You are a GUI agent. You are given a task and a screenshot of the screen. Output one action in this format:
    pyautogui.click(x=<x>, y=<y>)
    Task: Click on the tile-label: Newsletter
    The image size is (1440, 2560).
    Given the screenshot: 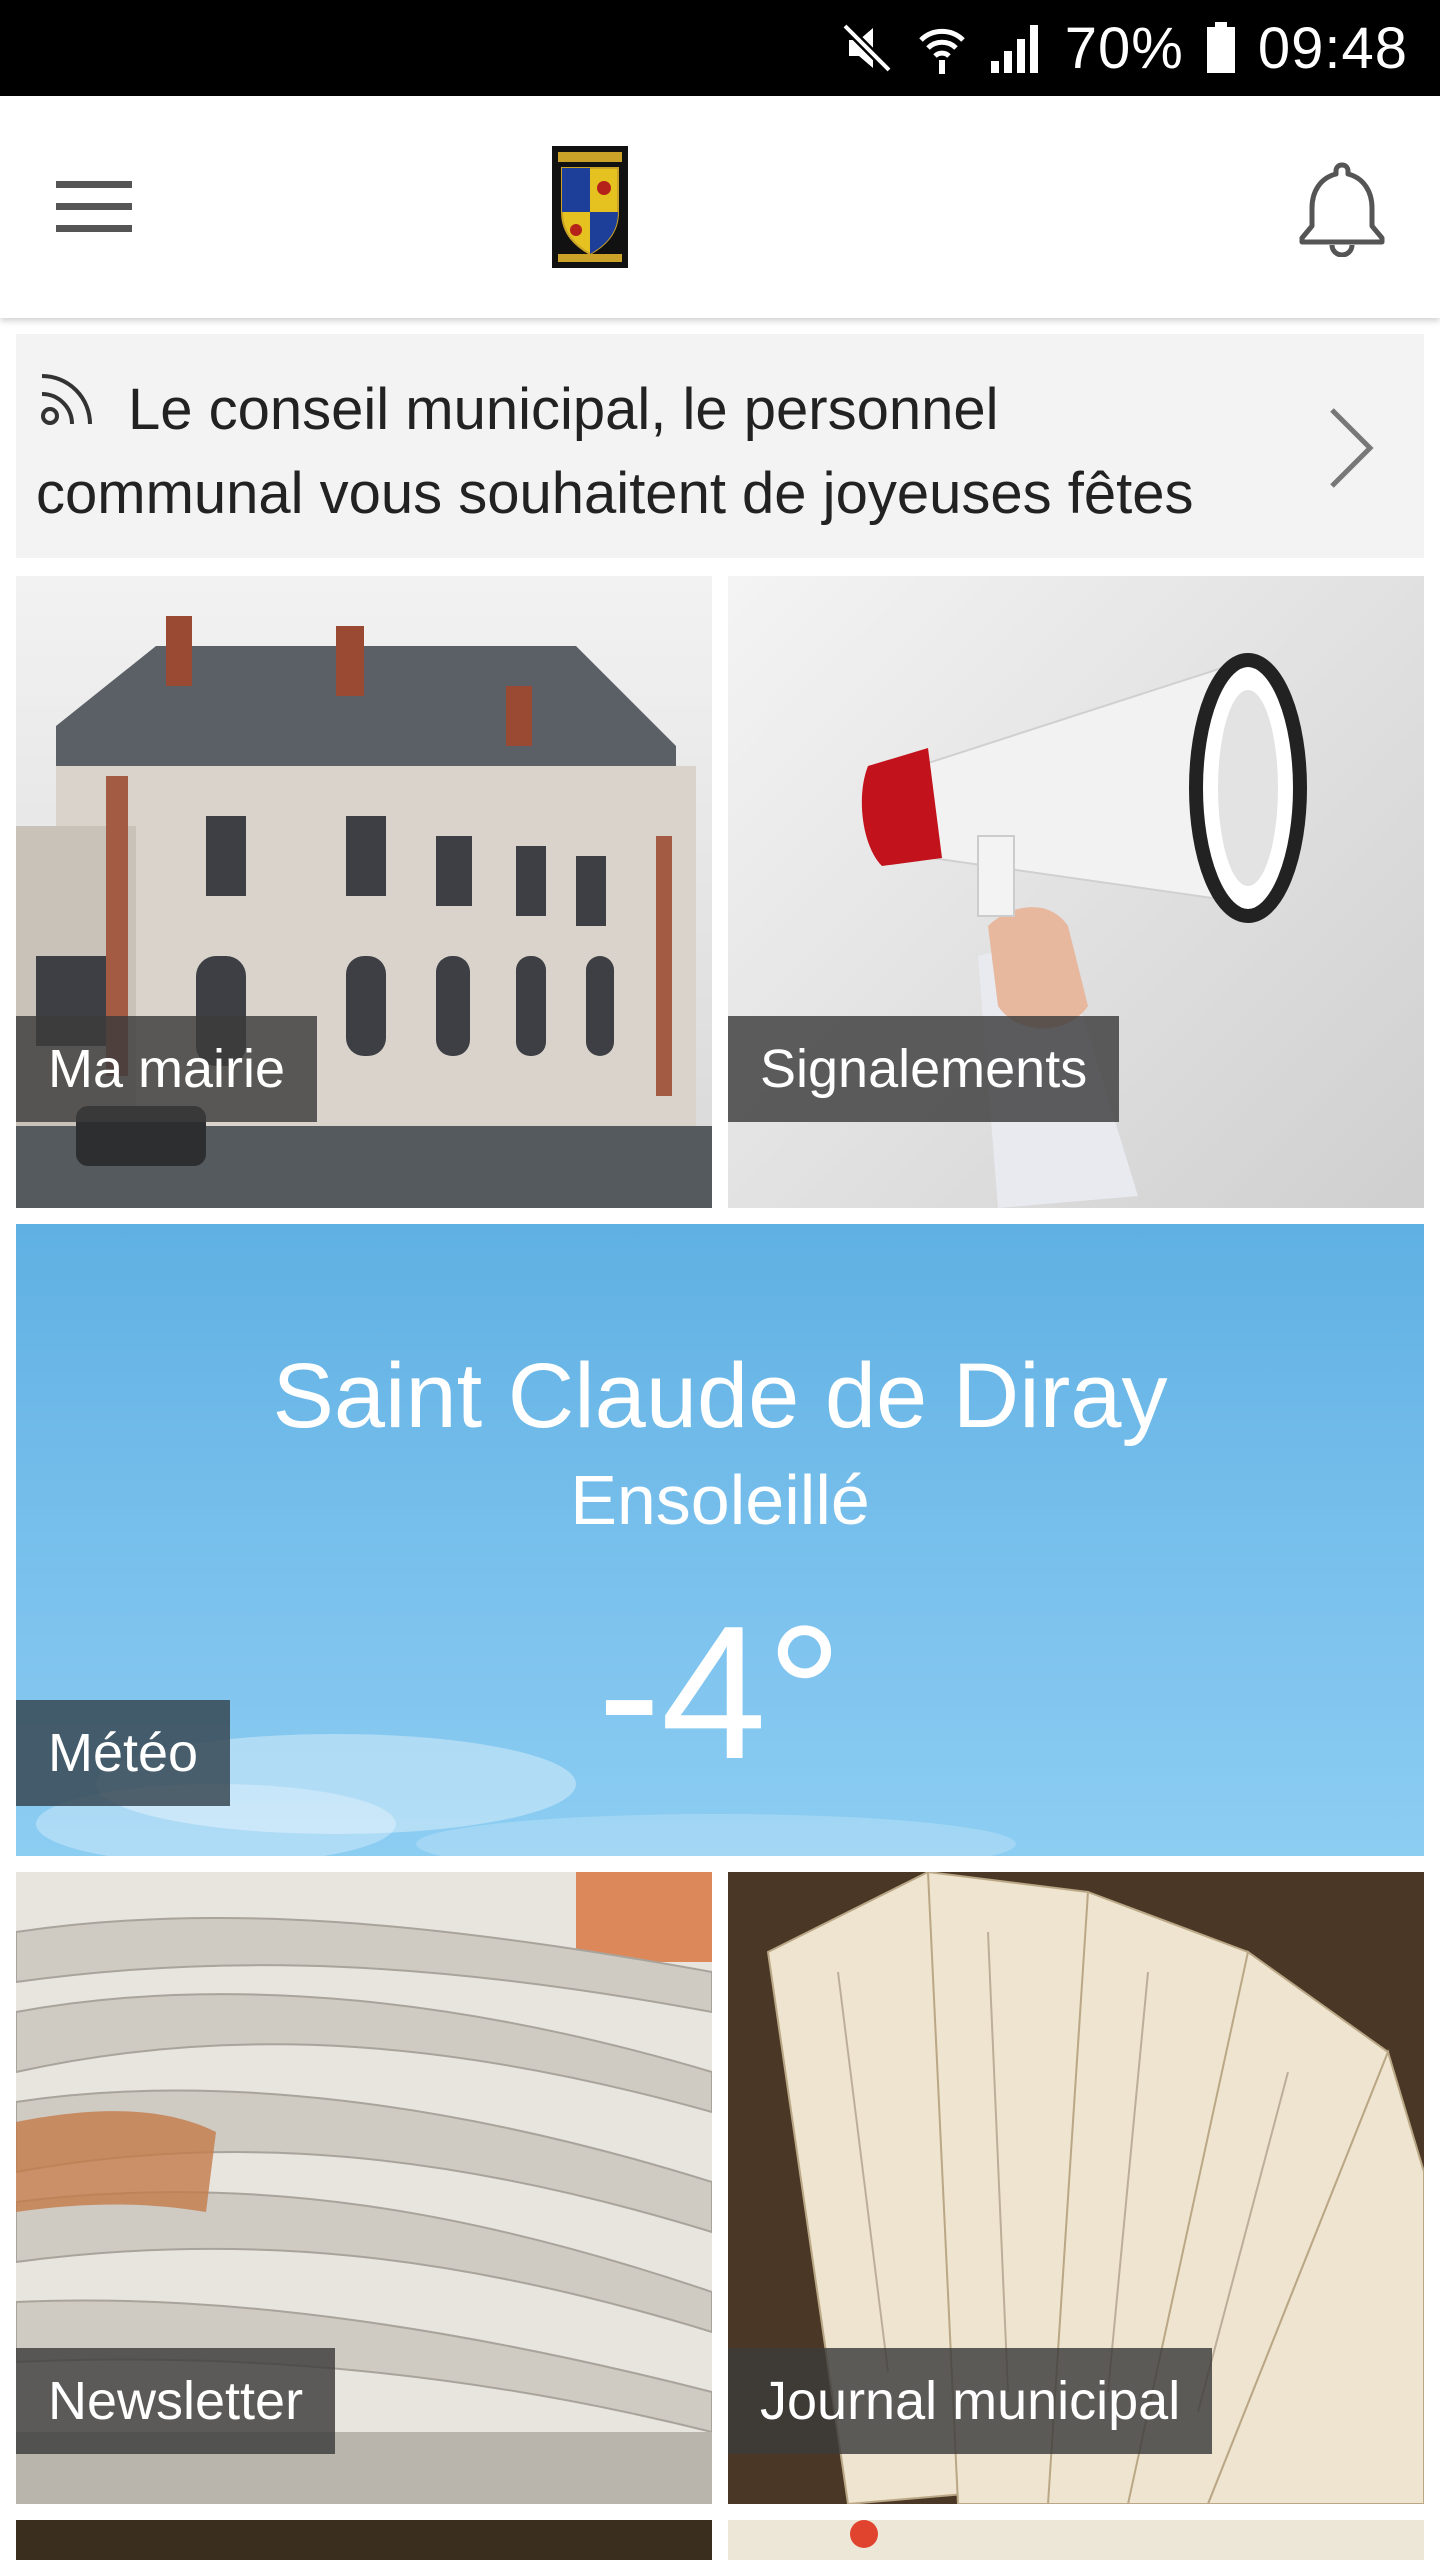 What is the action you would take?
    pyautogui.click(x=176, y=2401)
    